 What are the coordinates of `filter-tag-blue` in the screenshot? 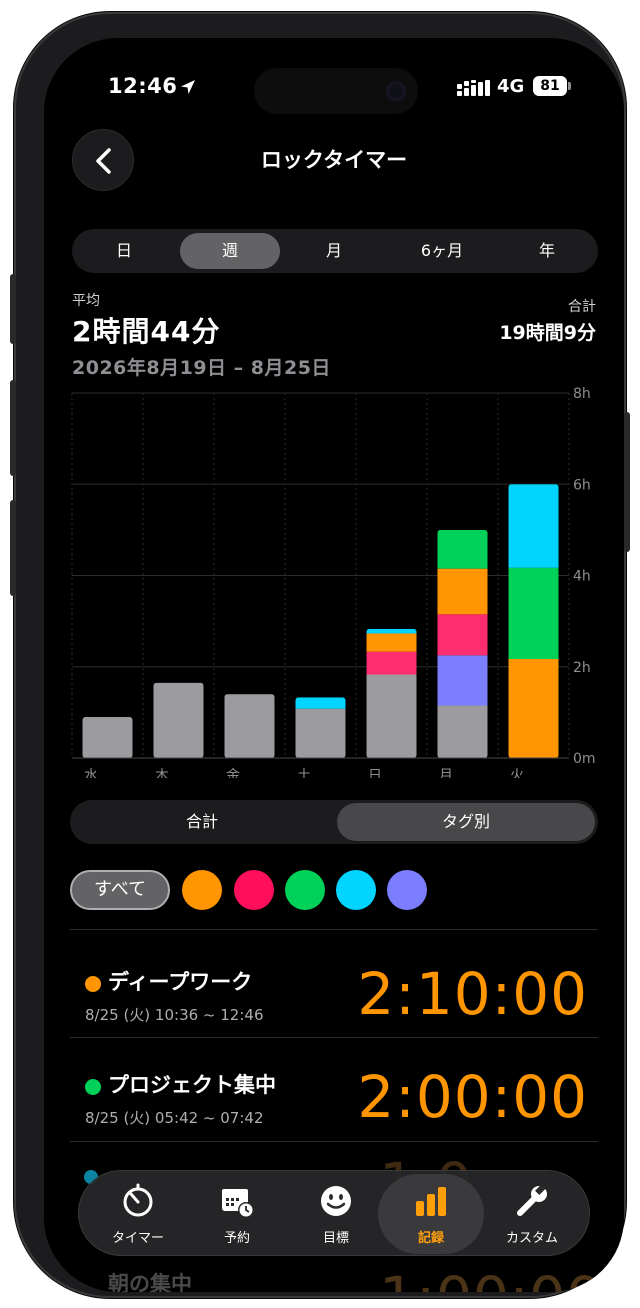 It's located at (407, 890).